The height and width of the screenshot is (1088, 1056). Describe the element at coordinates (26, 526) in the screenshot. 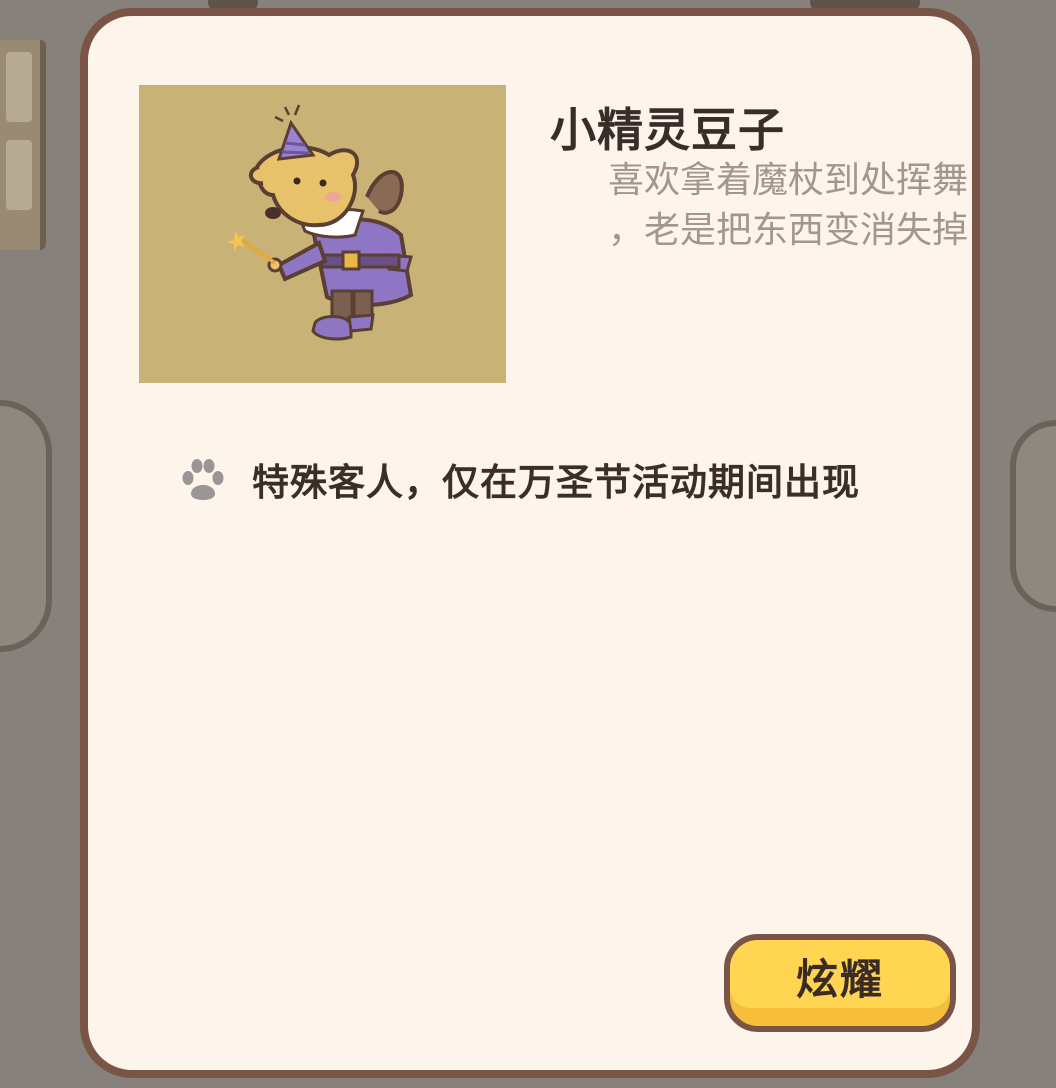

I see `background-customer-left` at that location.